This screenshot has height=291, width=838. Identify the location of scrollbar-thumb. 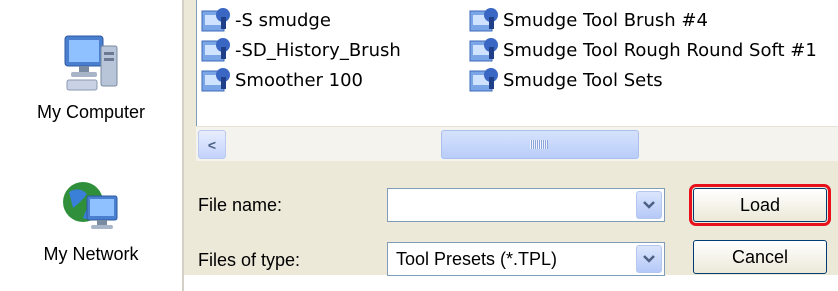
(540, 144).